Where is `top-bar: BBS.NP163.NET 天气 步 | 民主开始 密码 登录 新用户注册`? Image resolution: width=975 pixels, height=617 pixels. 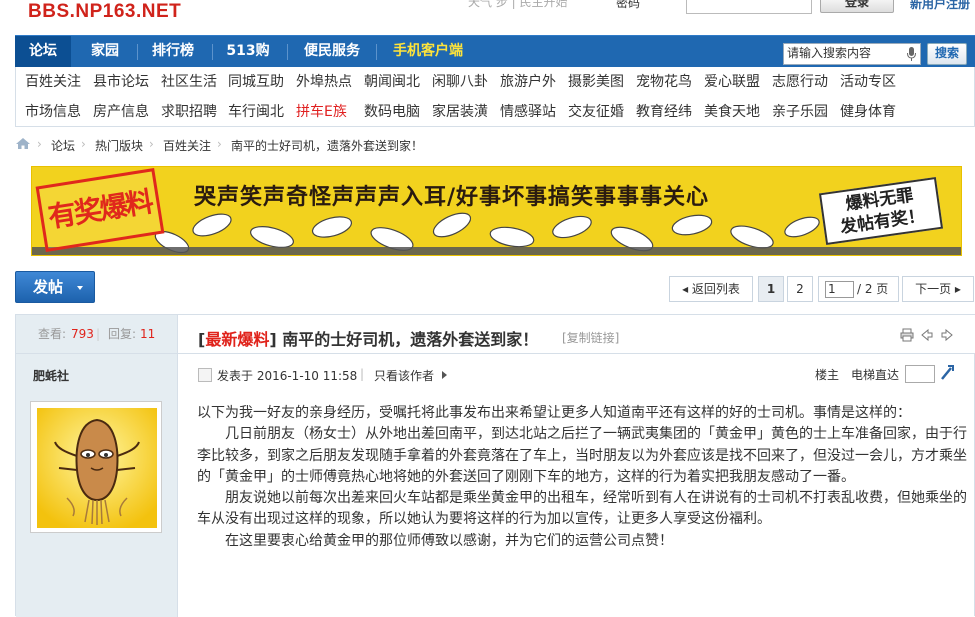
top-bar: BBS.NP163.NET 天气 步 | 民主开始 密码 登录 新用户注册 is located at coordinates (487, 16).